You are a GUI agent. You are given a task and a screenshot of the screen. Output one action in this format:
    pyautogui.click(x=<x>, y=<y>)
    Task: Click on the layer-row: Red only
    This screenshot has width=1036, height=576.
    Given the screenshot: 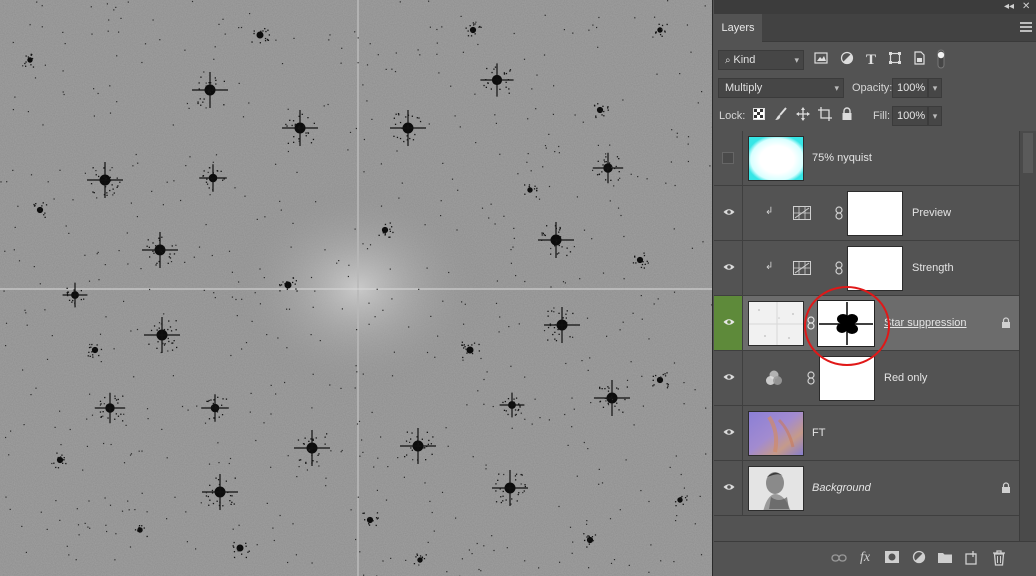 What is the action you would take?
    pyautogui.click(x=866, y=378)
    